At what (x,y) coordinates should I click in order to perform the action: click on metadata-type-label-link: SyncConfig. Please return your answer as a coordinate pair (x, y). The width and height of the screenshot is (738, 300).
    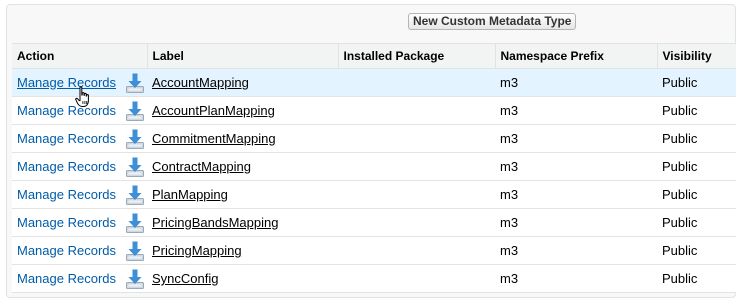
    Looking at the image, I should click on (185, 278).